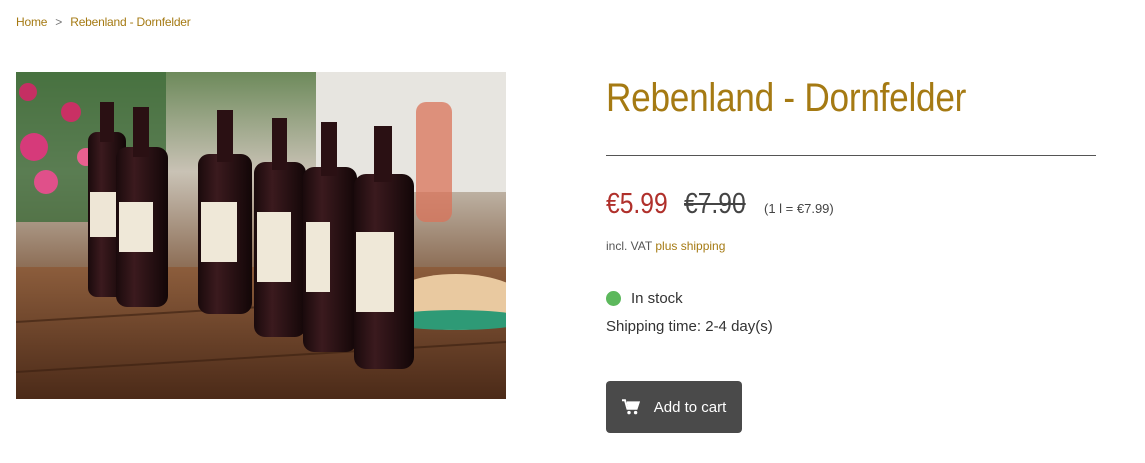  What do you see at coordinates (657, 298) in the screenshot?
I see `stock-status-label: In stock` at bounding box center [657, 298].